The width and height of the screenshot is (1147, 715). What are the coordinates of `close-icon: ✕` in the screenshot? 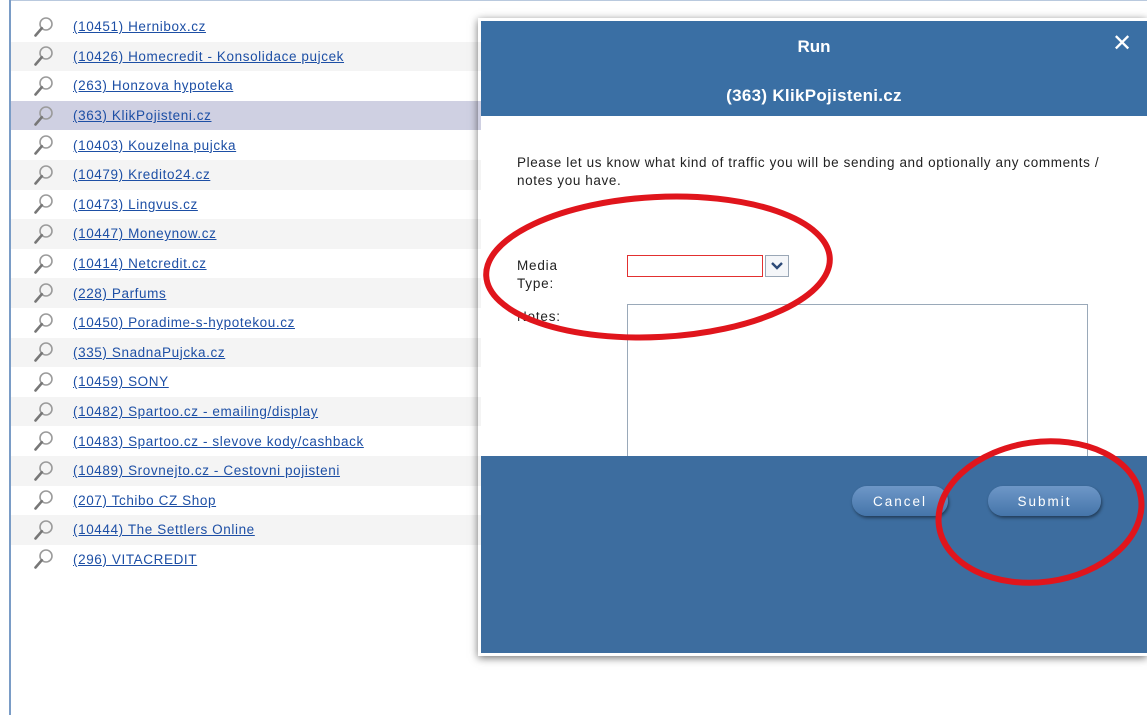 It's located at (1122, 44).